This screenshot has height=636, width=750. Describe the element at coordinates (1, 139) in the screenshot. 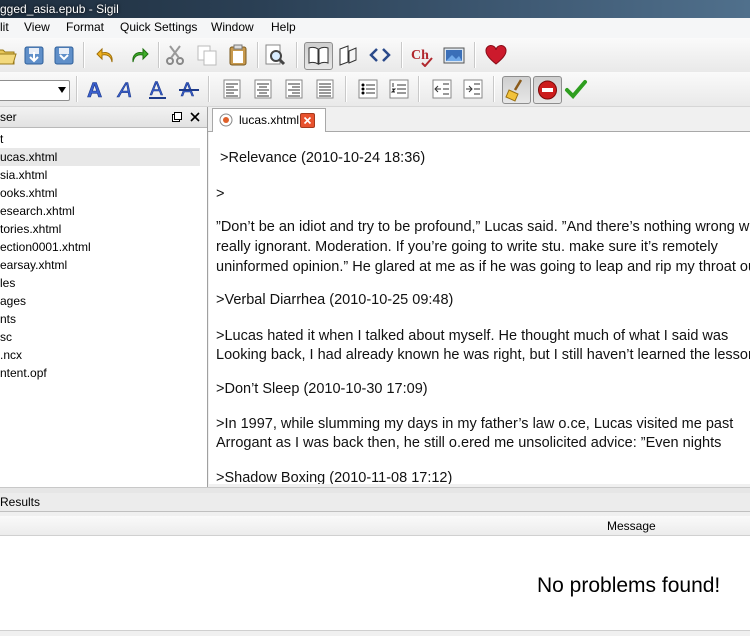

I see `tree-item: t` at that location.